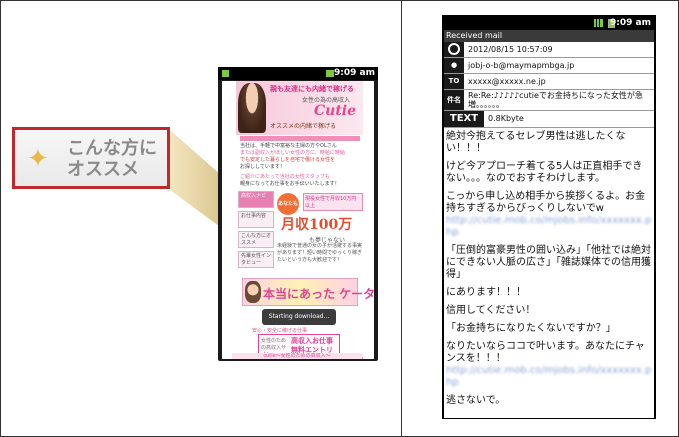  I want to click on body-line: 「お金持ちになりたくないですか？」, so click(531, 328).